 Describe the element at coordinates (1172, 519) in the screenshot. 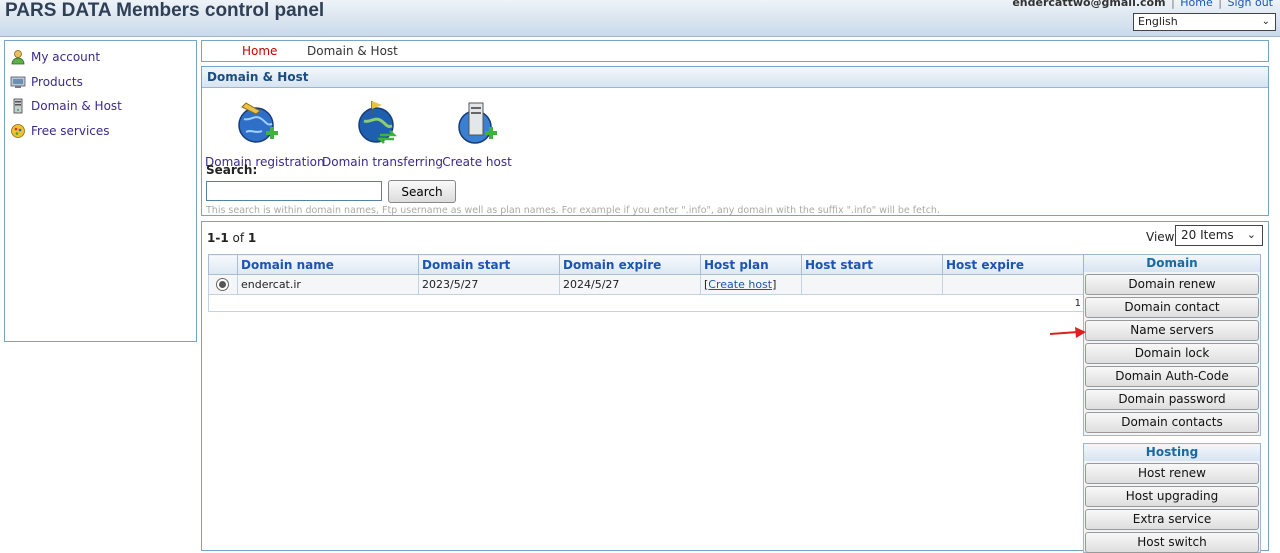

I see `extra-service-button: Extra service` at that location.